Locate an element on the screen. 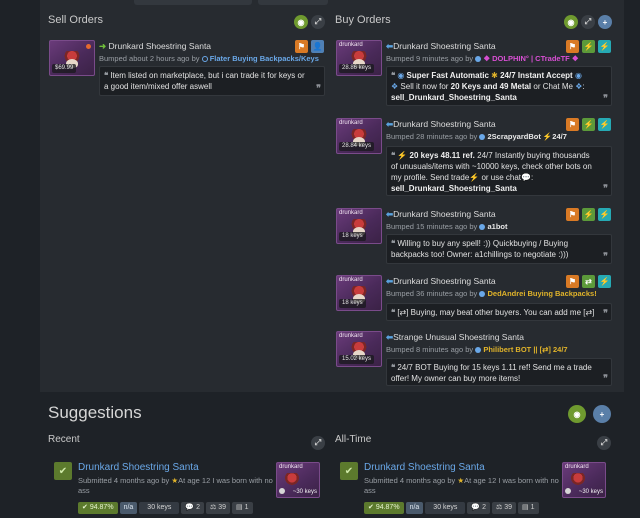 The width and height of the screenshot is (640, 518). keys-badge: 30 keys is located at coordinates (159, 508).